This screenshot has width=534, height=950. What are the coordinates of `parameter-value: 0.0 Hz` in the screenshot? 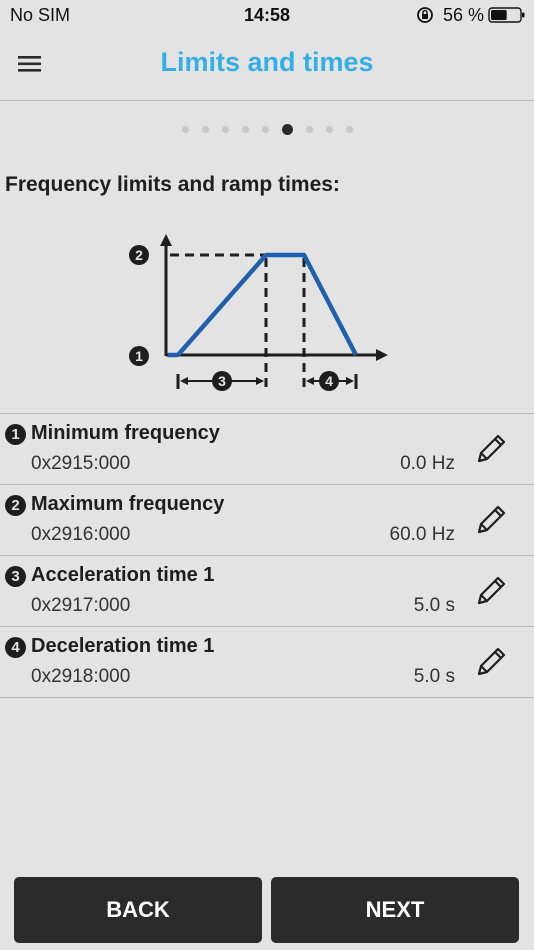 It's located at (427, 463).